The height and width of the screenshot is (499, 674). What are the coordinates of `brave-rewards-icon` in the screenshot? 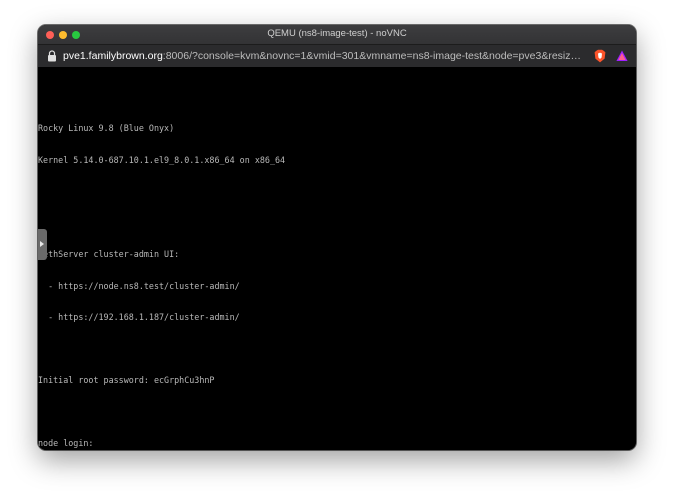 It's located at (622, 56).